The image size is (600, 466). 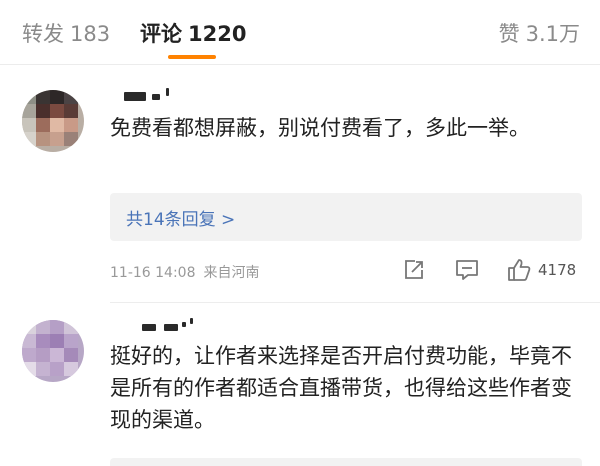 What do you see at coordinates (192, 57) in the screenshot?
I see `active-tab-indicator` at bounding box center [192, 57].